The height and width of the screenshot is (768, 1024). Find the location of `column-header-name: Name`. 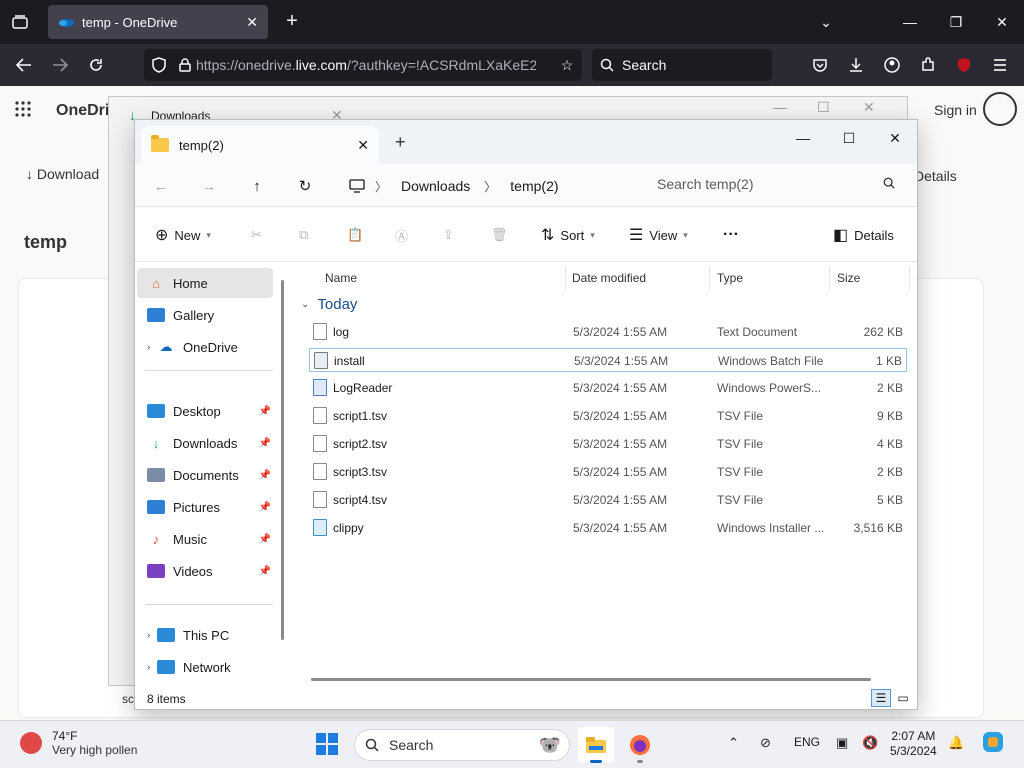

column-header-name: Name is located at coordinates (341, 278).